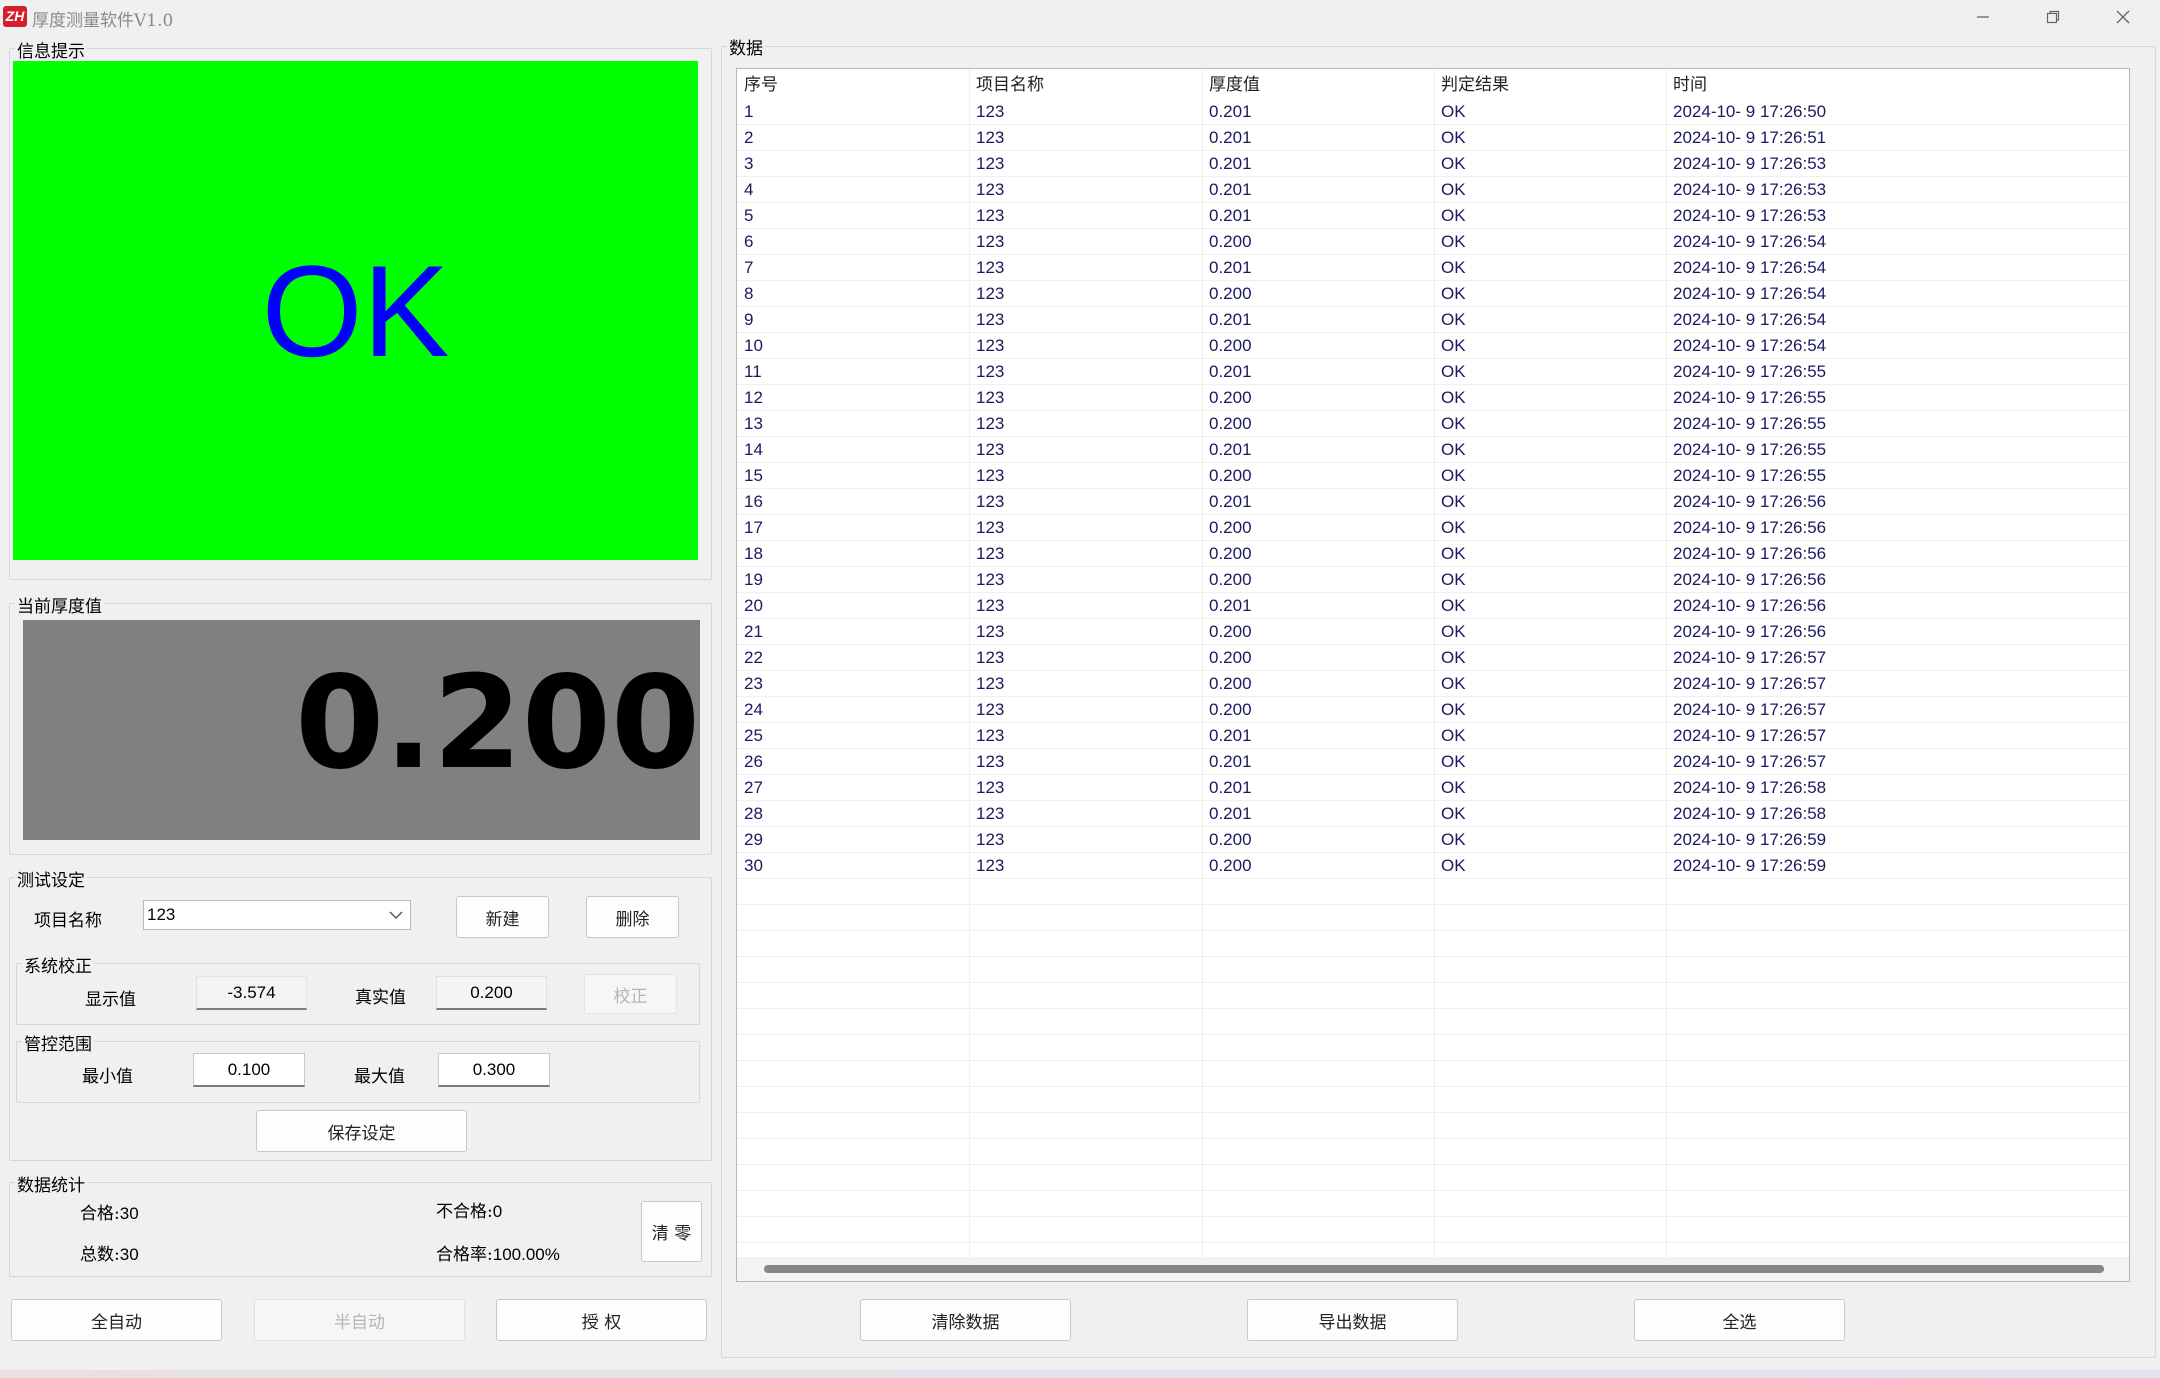 The width and height of the screenshot is (2160, 1378). Describe the element at coordinates (753, 449) in the screenshot. I see `cell-index: 14` at that location.